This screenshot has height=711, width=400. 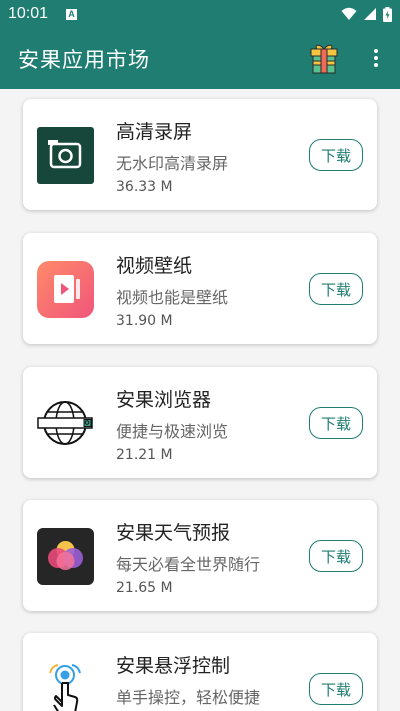 I want to click on touch-control-icon, so click(x=65, y=687).